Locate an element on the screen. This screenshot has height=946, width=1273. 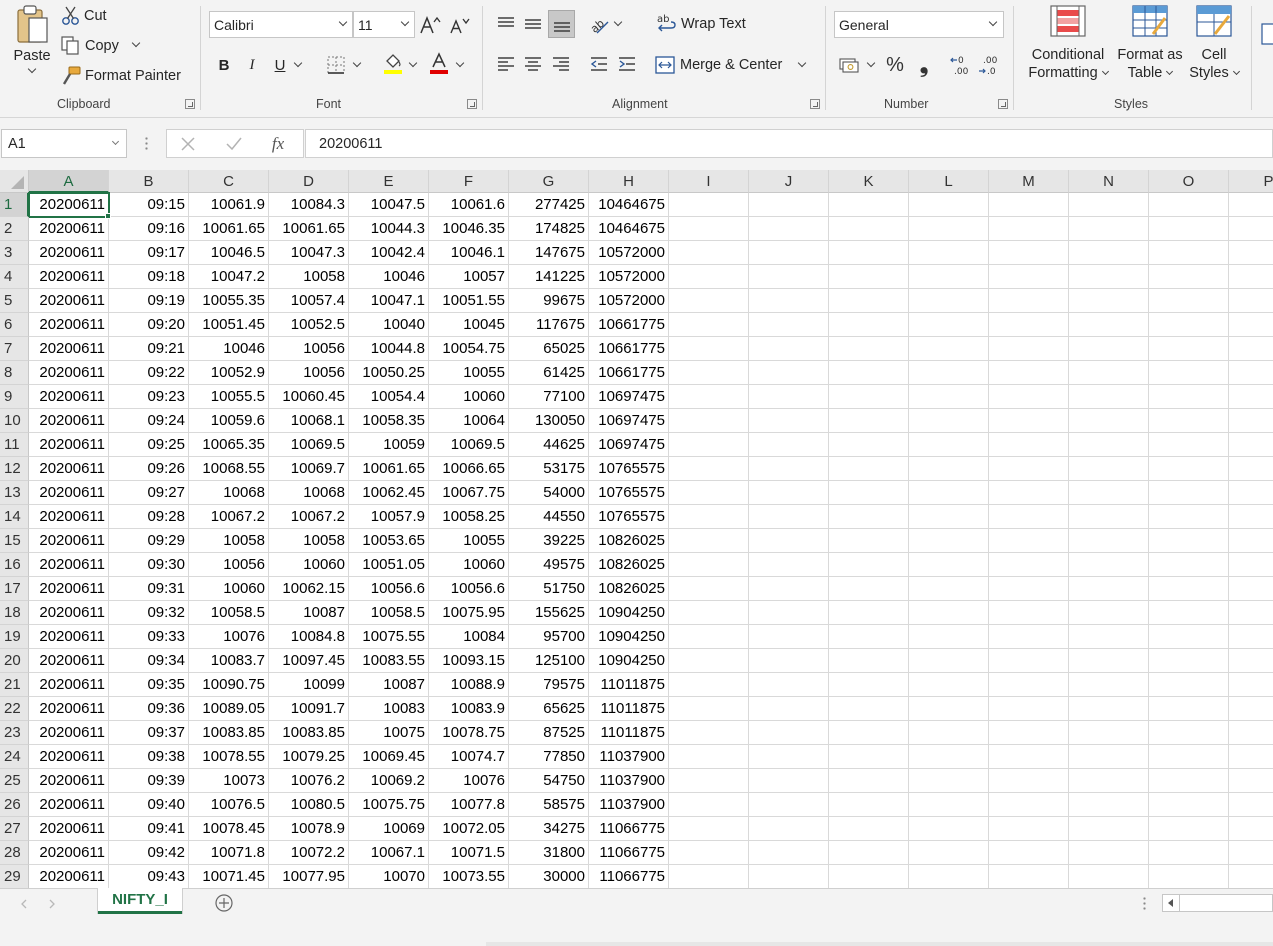
cell-n26 is located at coordinates (1109, 805).